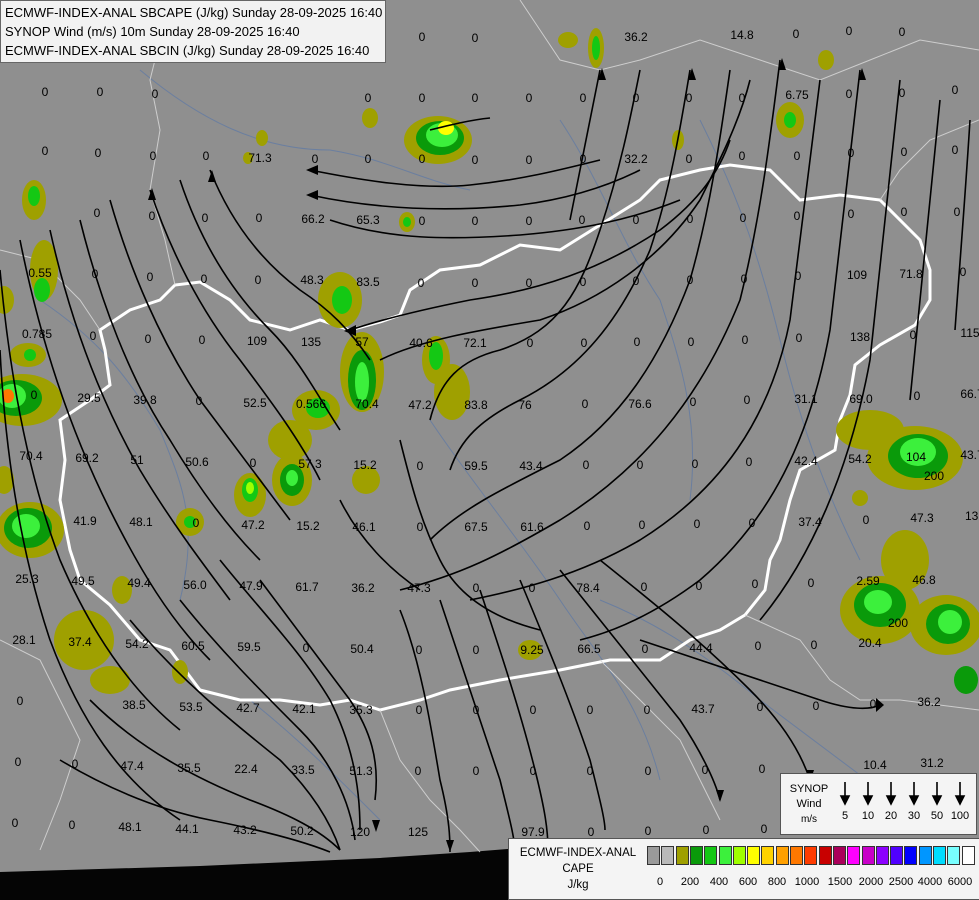 The width and height of the screenshot is (979, 900). Describe the element at coordinates (934, 476) in the screenshot. I see `cape-value-label: 200` at that location.